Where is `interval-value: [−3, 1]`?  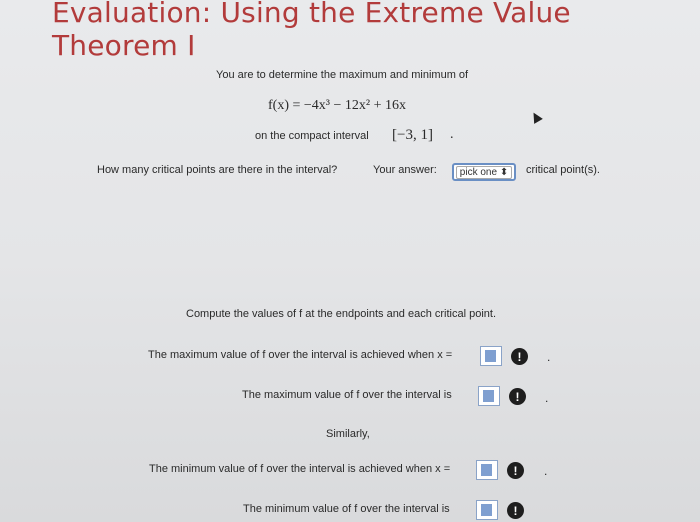 interval-value: [−3, 1] is located at coordinates (412, 135).